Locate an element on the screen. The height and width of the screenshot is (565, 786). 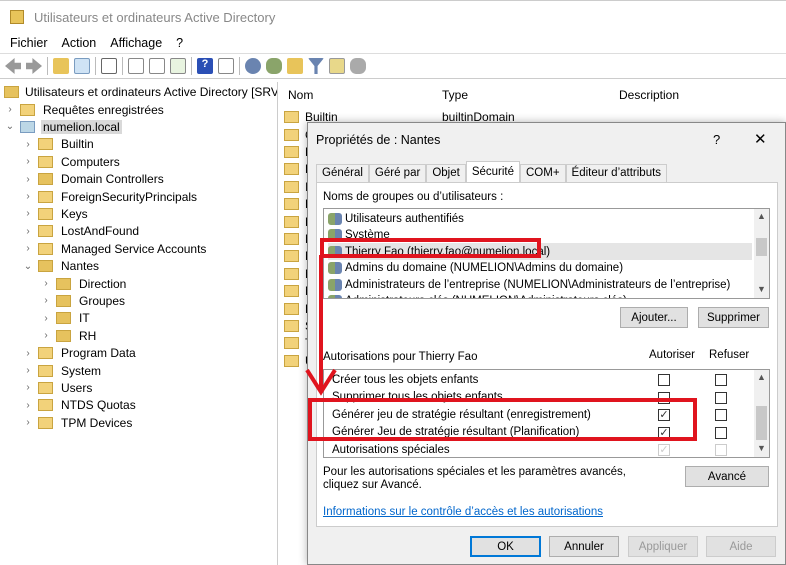
allow-checkbox is located at coordinates (664, 380).